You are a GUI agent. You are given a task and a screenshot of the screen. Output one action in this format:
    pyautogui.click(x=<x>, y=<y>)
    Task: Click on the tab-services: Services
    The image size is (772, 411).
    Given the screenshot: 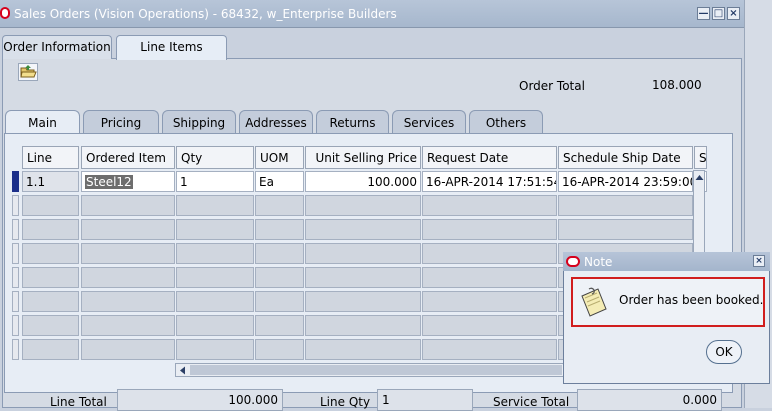 What is the action you would take?
    pyautogui.click(x=429, y=122)
    